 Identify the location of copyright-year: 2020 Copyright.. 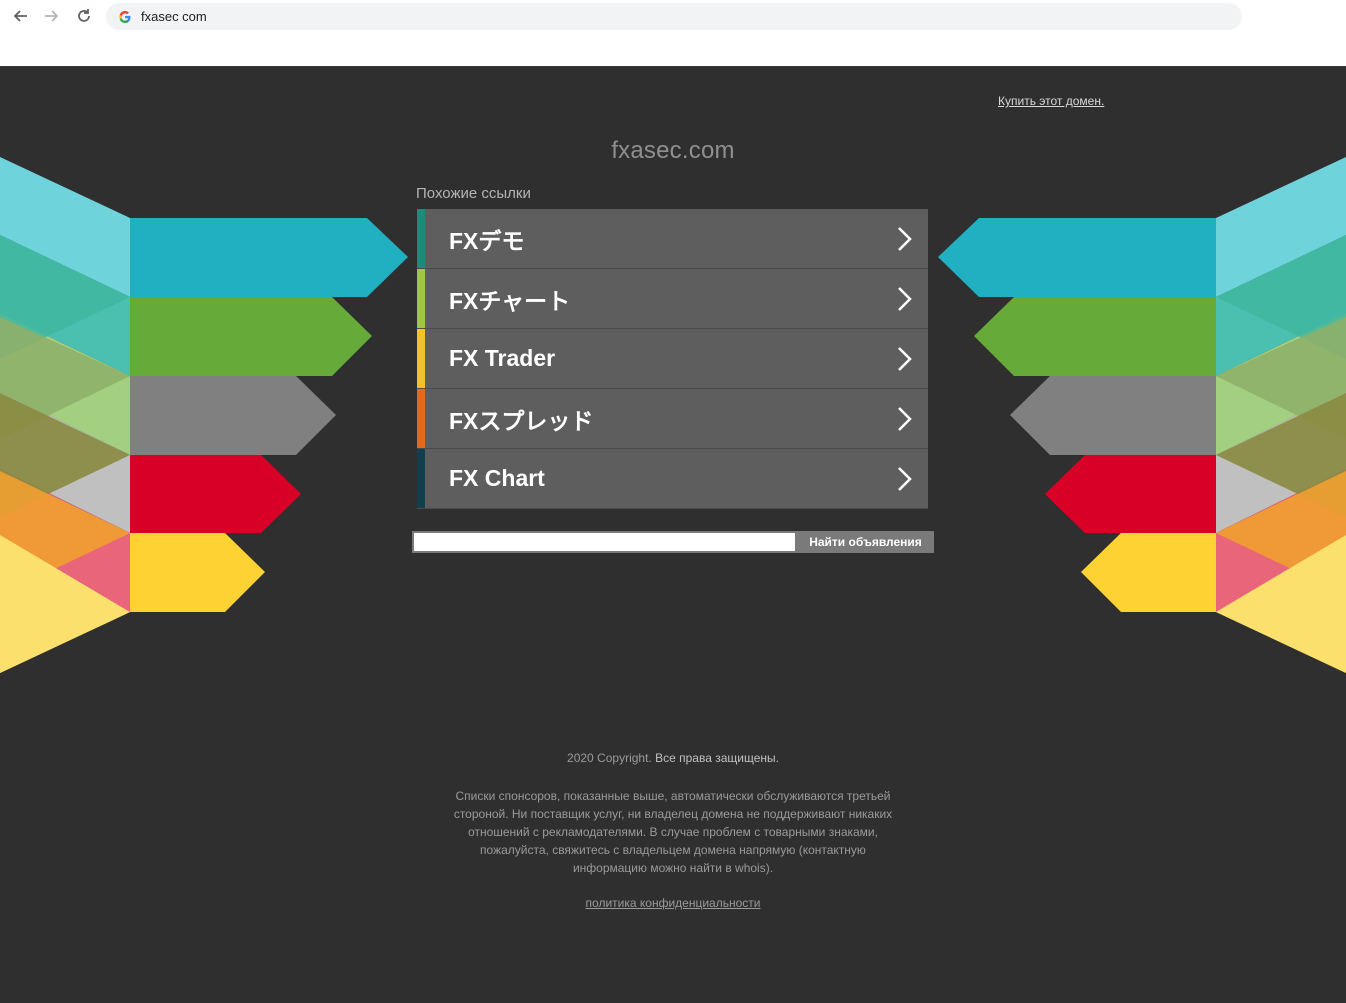
(609, 758).